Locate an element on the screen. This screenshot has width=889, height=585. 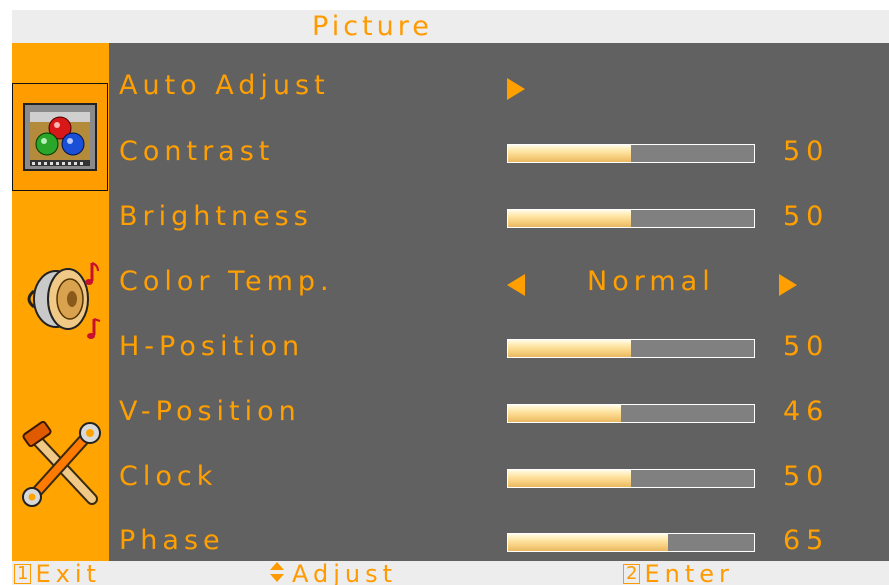
menu-item-clock: Clock 50 is located at coordinates (499, 481).